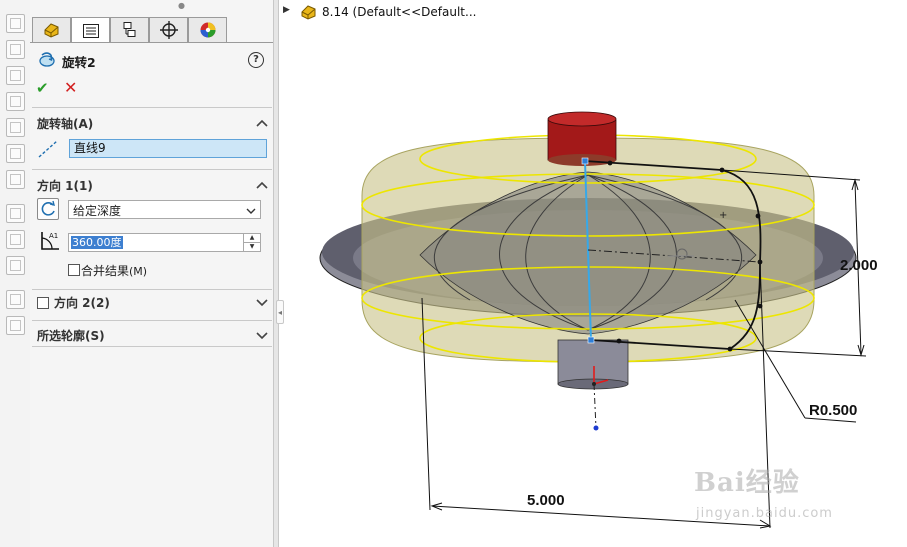 The image size is (907, 547). Describe the element at coordinates (286, 10) in the screenshot. I see `expand-arrow-icon: ▶` at that location.